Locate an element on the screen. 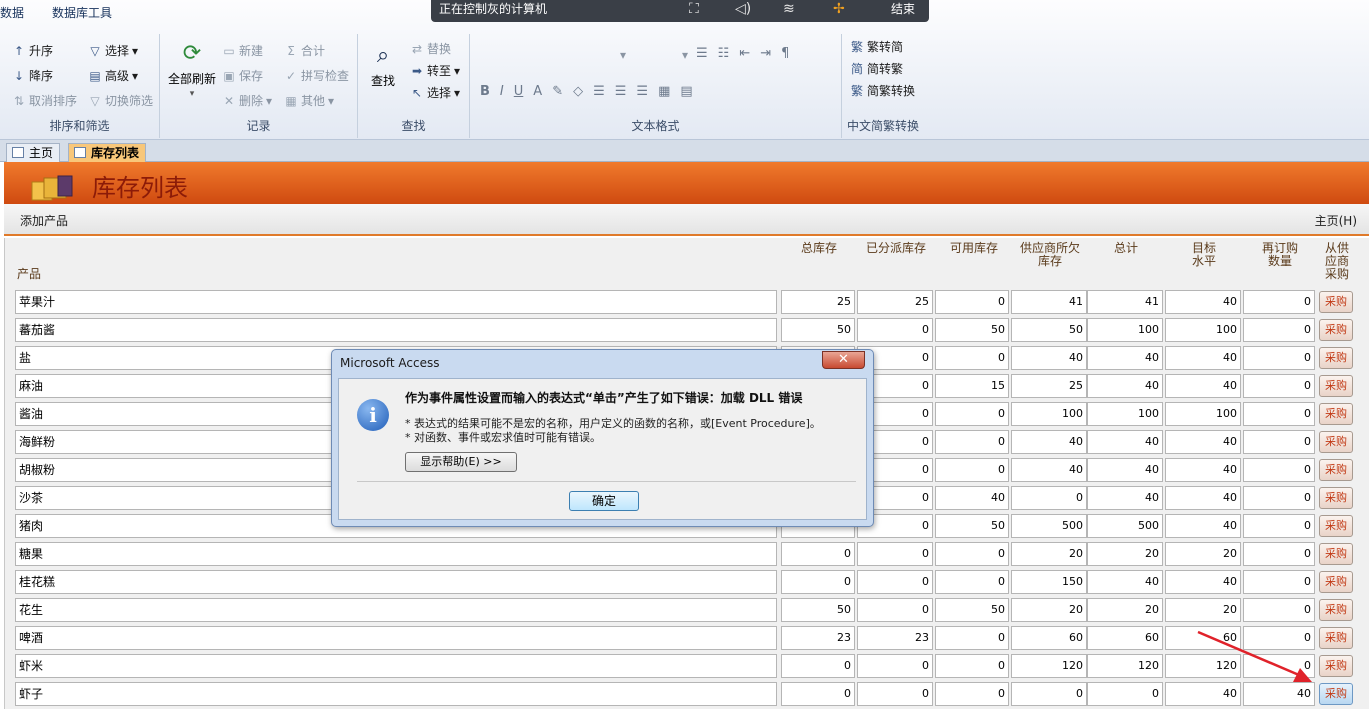 The width and height of the screenshot is (1369, 709). total-cell: 100 is located at coordinates (1125, 414).